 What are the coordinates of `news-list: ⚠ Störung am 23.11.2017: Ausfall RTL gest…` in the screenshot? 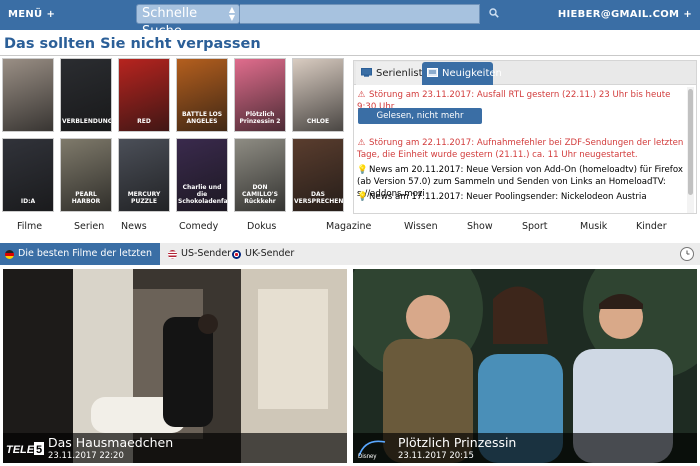 It's located at (521, 150).